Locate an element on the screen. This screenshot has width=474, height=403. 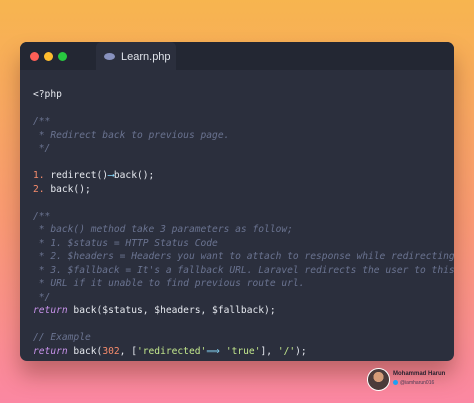
code-token-comment: * Redirect back to previous page. is located at coordinates (131, 135).